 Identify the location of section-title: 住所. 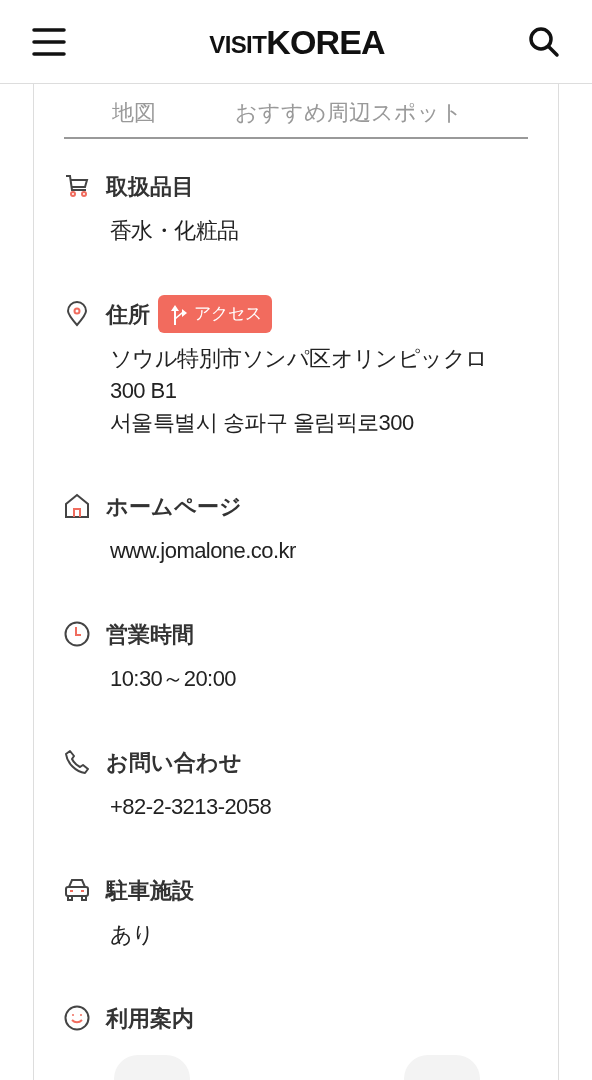
(128, 314).